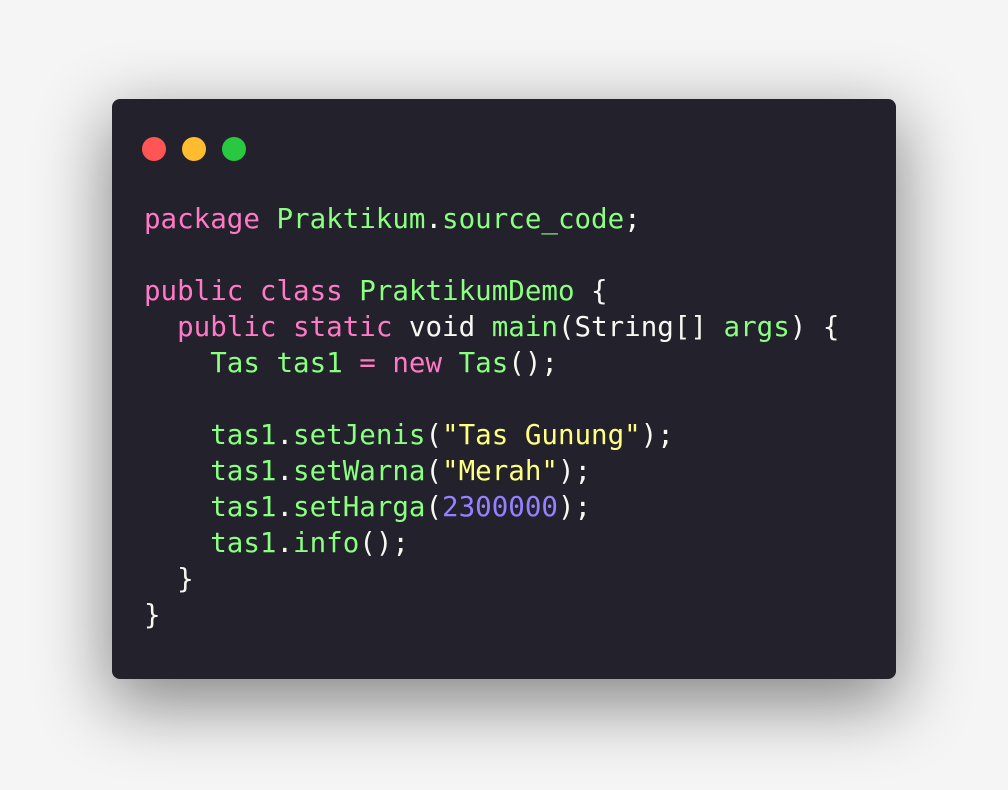  Describe the element at coordinates (541, 435) in the screenshot. I see `code-token-string: "Tas Gunung"` at that location.